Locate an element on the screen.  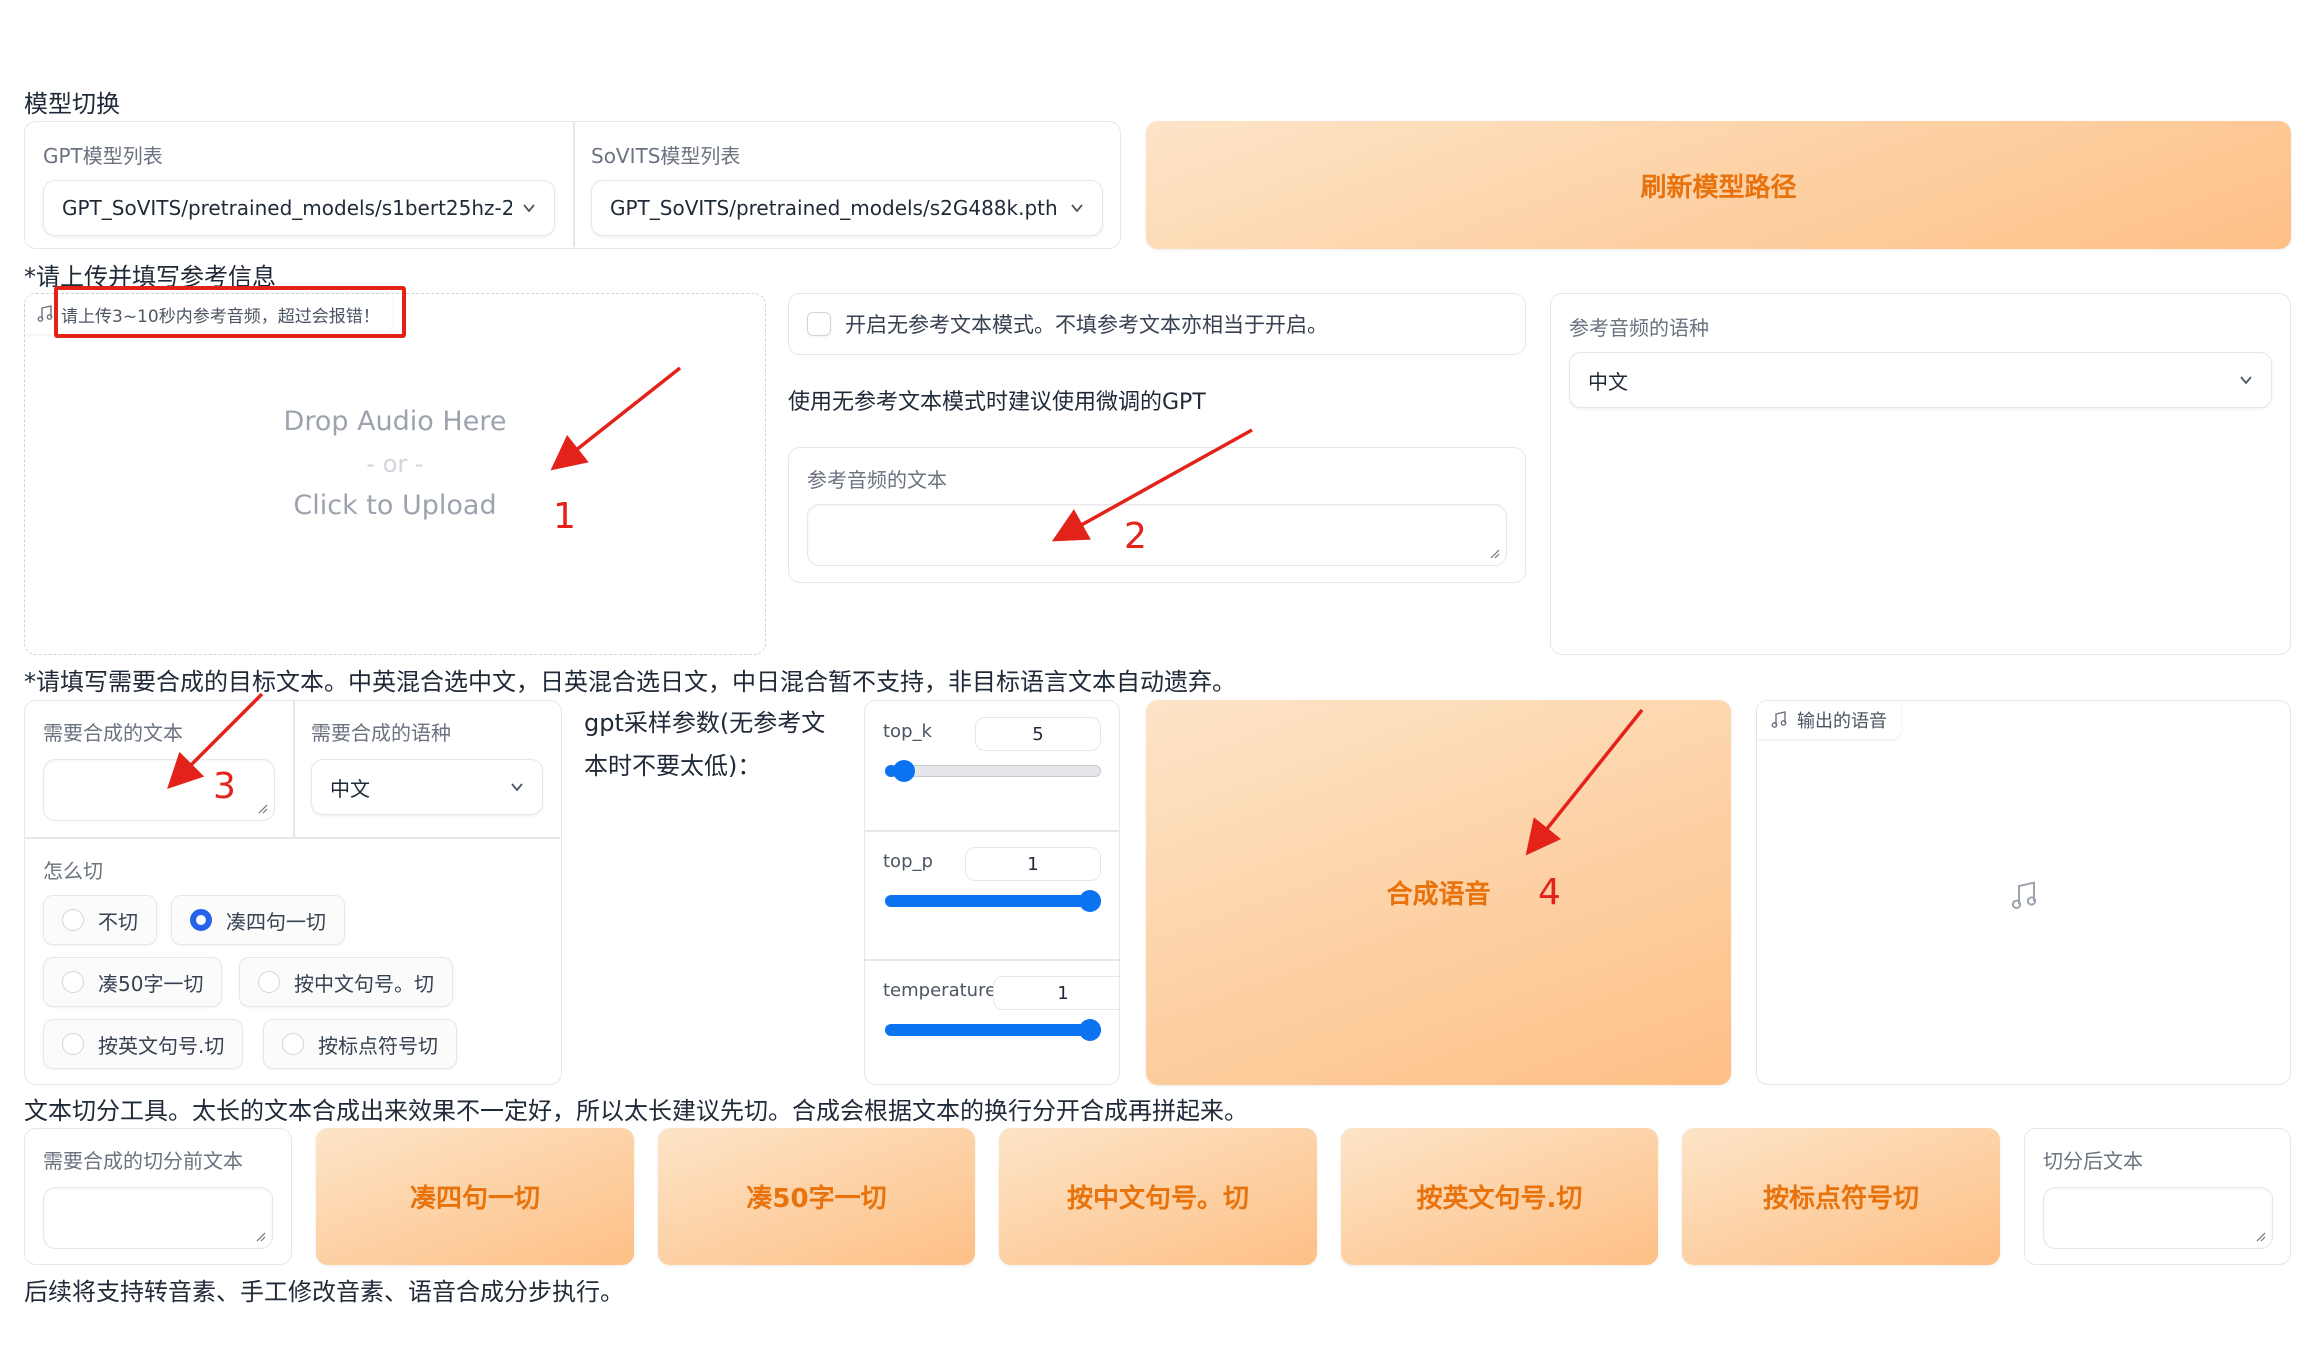
annotation-number-4: 4 is located at coordinates (1549, 892).